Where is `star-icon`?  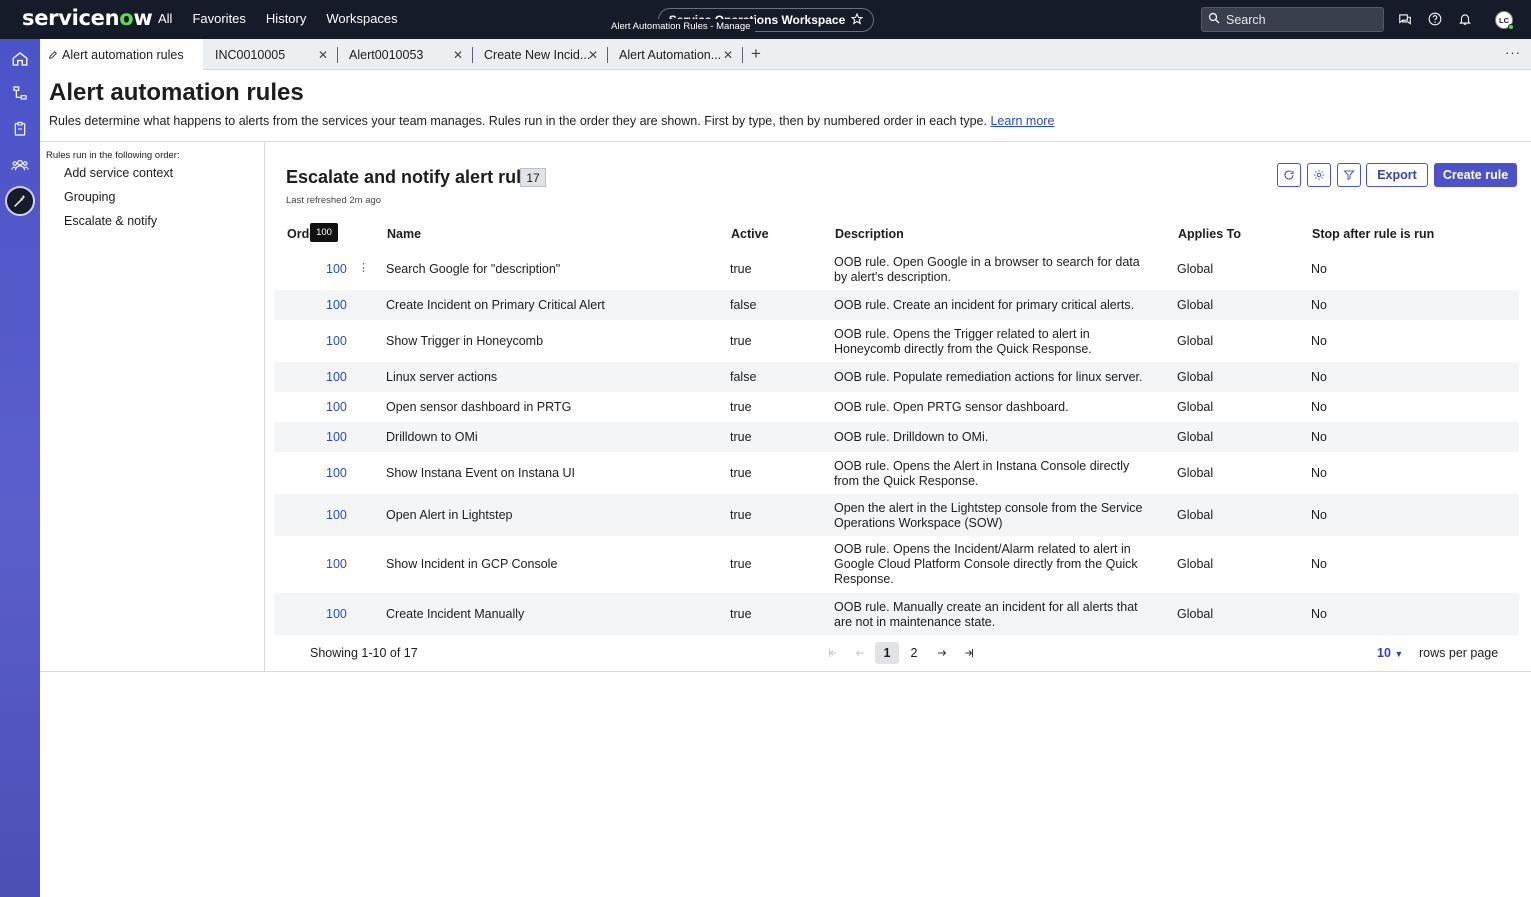
star-icon is located at coordinates (857, 20).